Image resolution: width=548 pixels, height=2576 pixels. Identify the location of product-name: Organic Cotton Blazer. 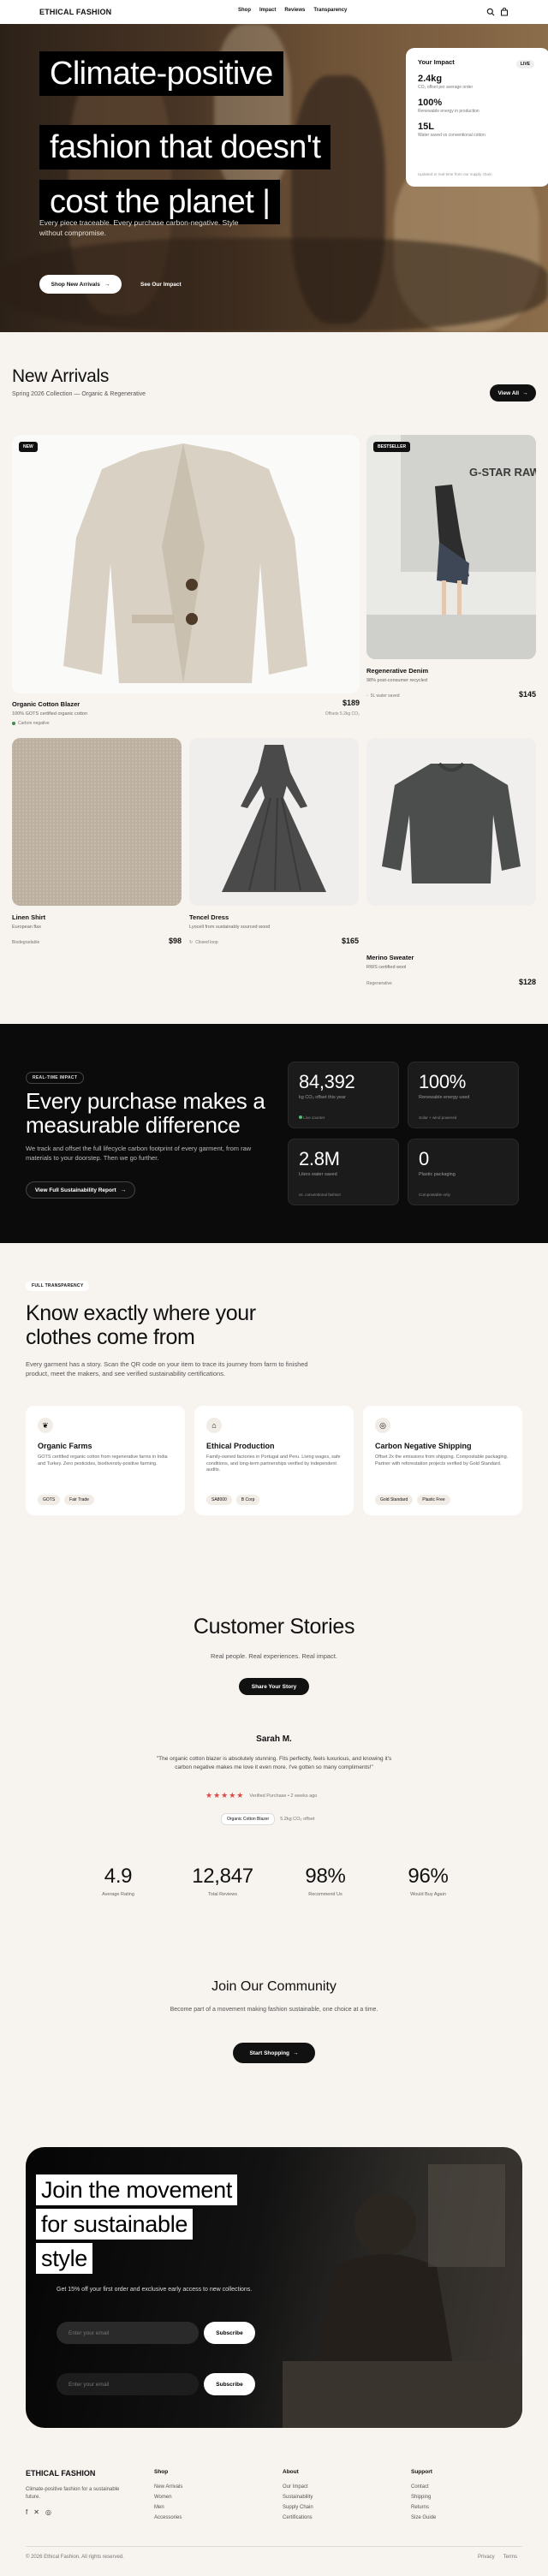
(46, 704).